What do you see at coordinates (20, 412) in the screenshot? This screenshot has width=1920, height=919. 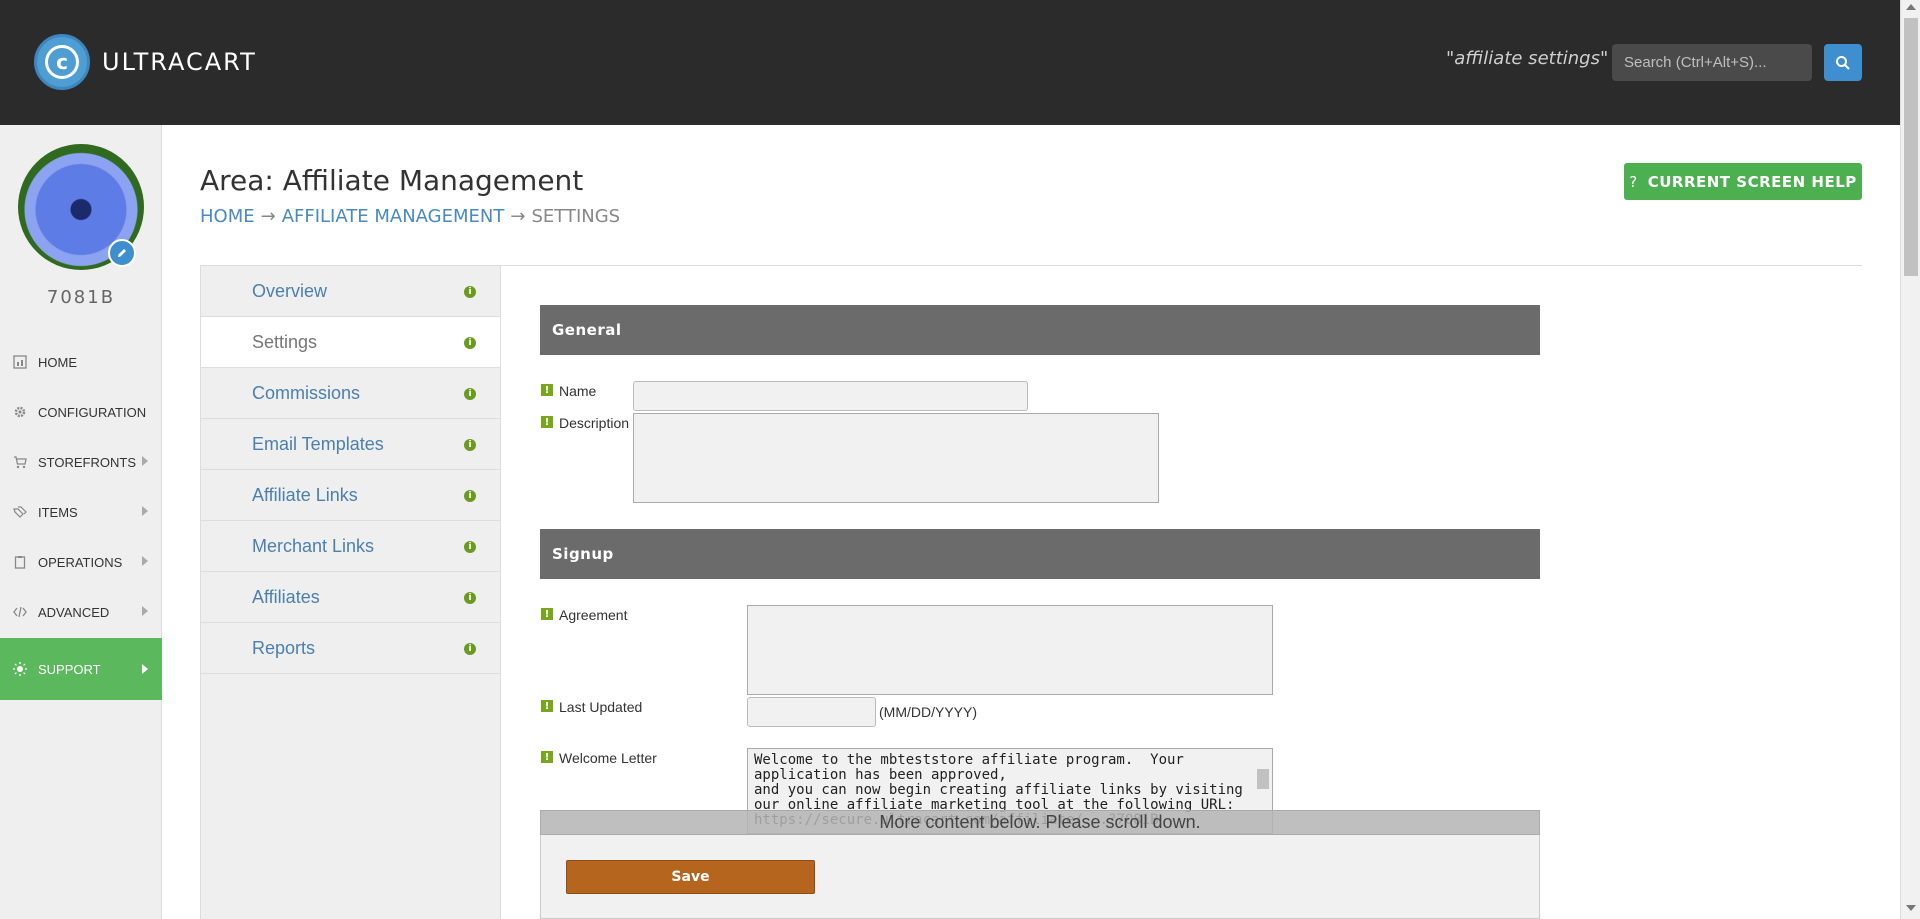 I see `gear-icon` at bounding box center [20, 412].